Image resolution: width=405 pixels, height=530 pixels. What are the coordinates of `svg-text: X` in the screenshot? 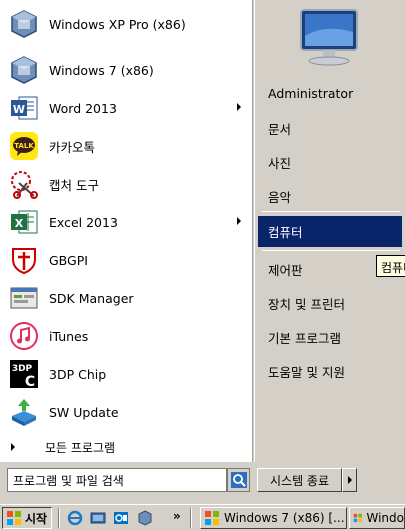 It's located at (19, 223).